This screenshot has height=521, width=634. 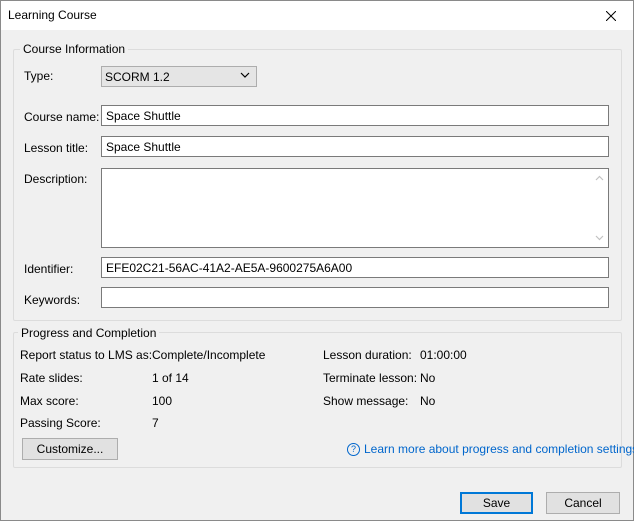 I want to click on window-title: Learning Course, so click(x=52, y=15).